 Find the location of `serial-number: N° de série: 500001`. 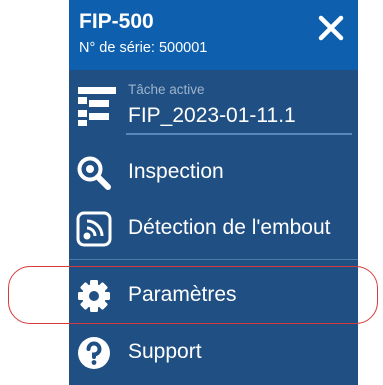

serial-number: N° de série: 500001 is located at coordinates (143, 48).